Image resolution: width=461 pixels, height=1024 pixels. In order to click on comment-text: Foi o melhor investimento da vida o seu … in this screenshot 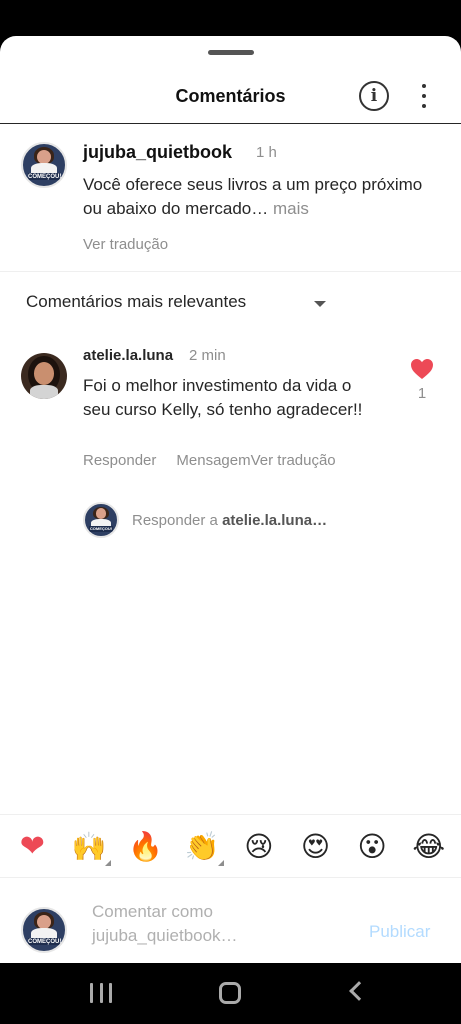, I will do `click(223, 397)`.